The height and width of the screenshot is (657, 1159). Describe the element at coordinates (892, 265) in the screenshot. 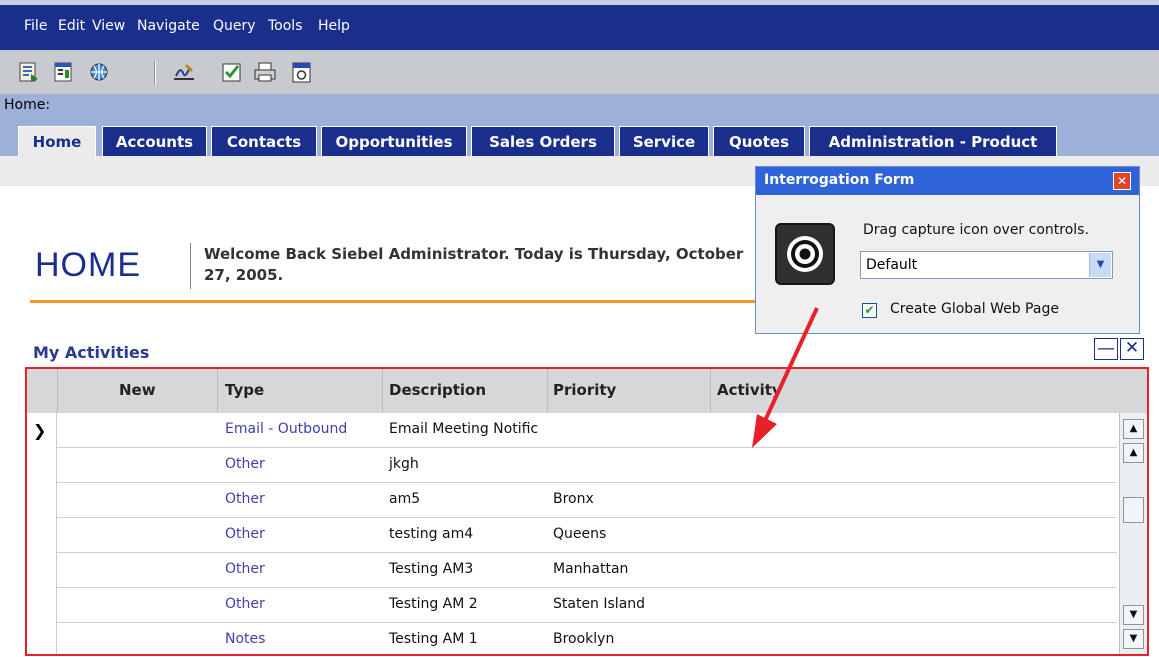

I see `page-select-value: Default` at that location.